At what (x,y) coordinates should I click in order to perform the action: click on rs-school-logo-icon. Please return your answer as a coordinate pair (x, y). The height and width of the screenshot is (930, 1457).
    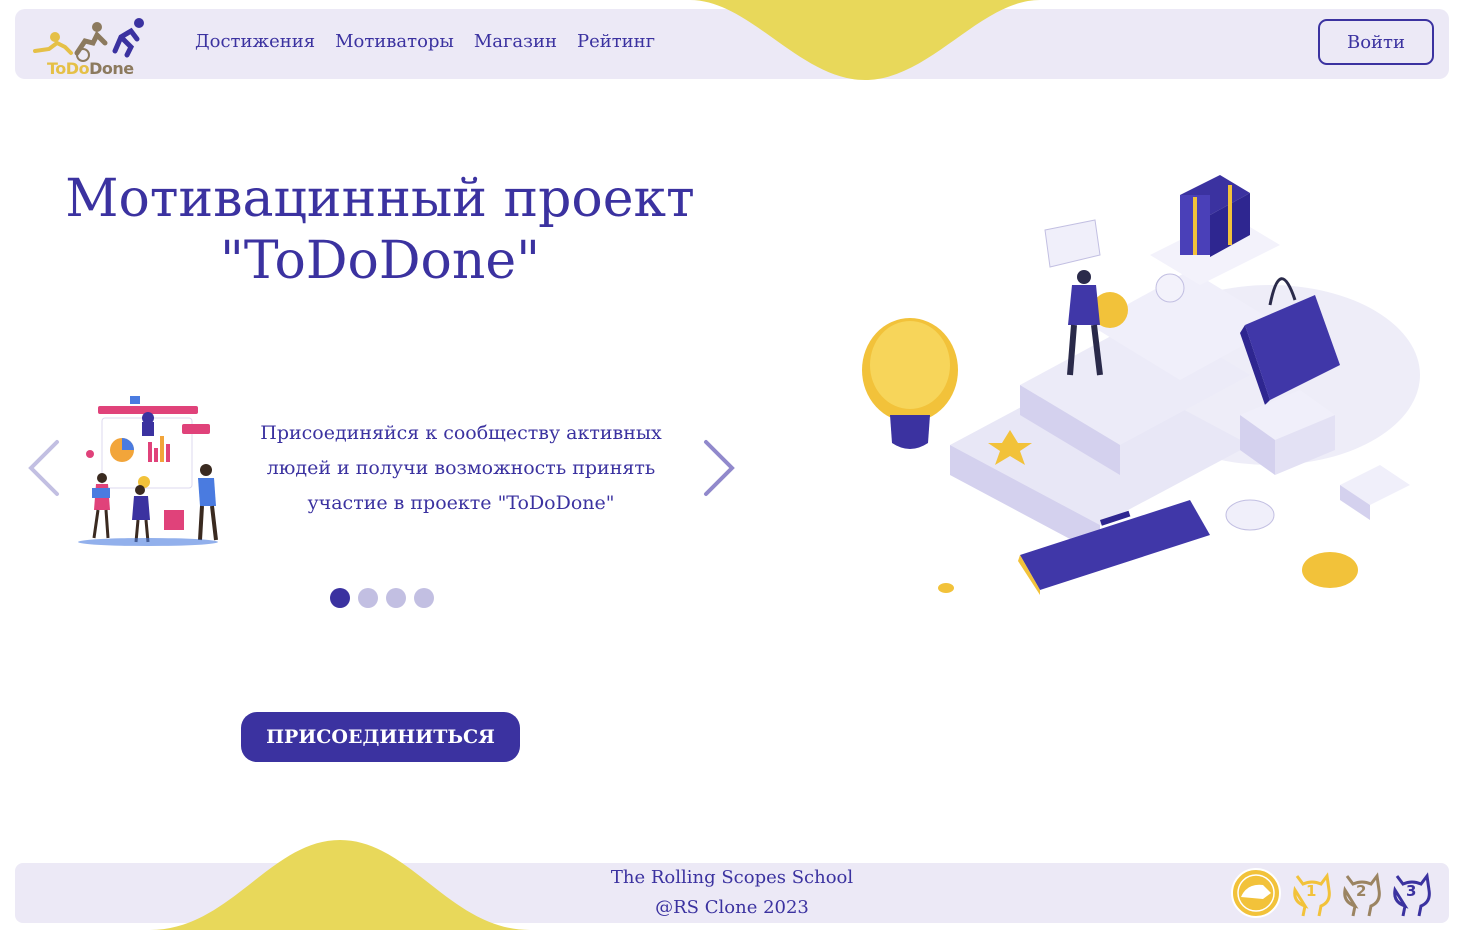
    Looking at the image, I should click on (1256, 893).